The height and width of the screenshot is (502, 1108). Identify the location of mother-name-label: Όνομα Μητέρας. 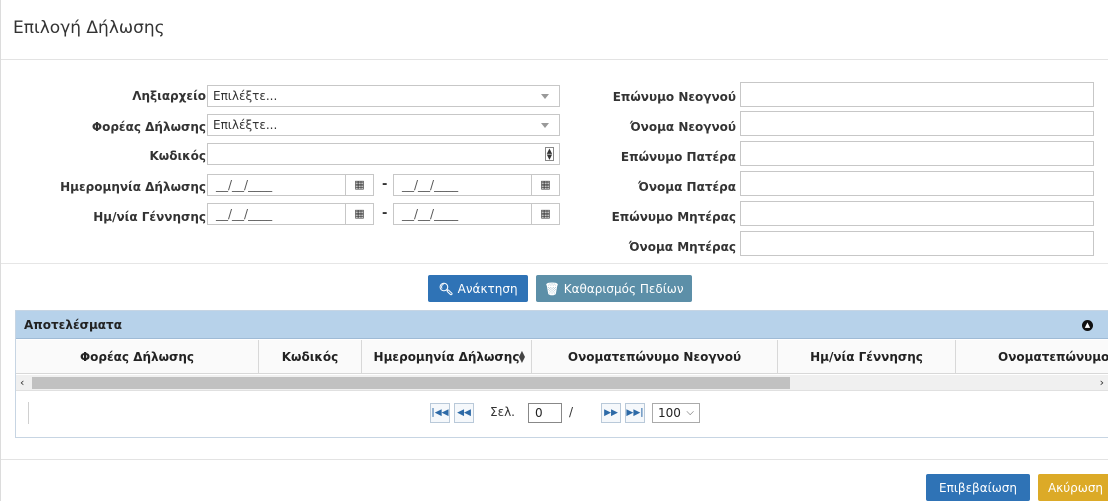
(682, 247).